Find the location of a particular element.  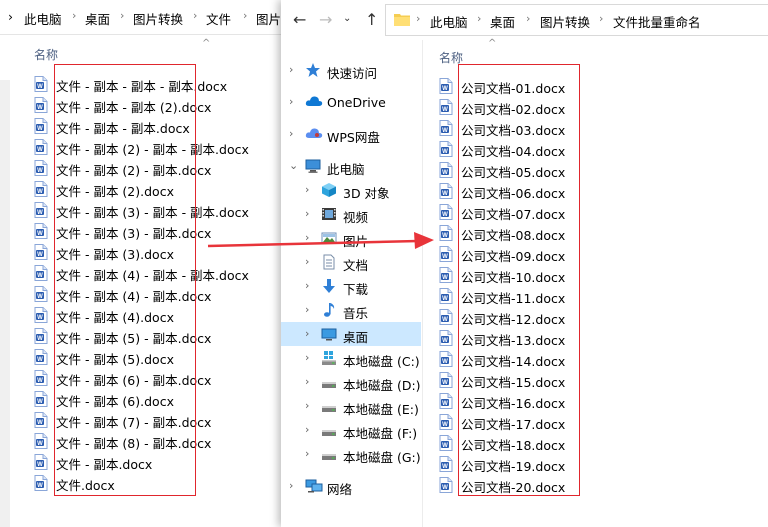

address-bar: › 此电脑 › 桌面 › 图片转换 › 文件 › 图片 is located at coordinates (150, 17).